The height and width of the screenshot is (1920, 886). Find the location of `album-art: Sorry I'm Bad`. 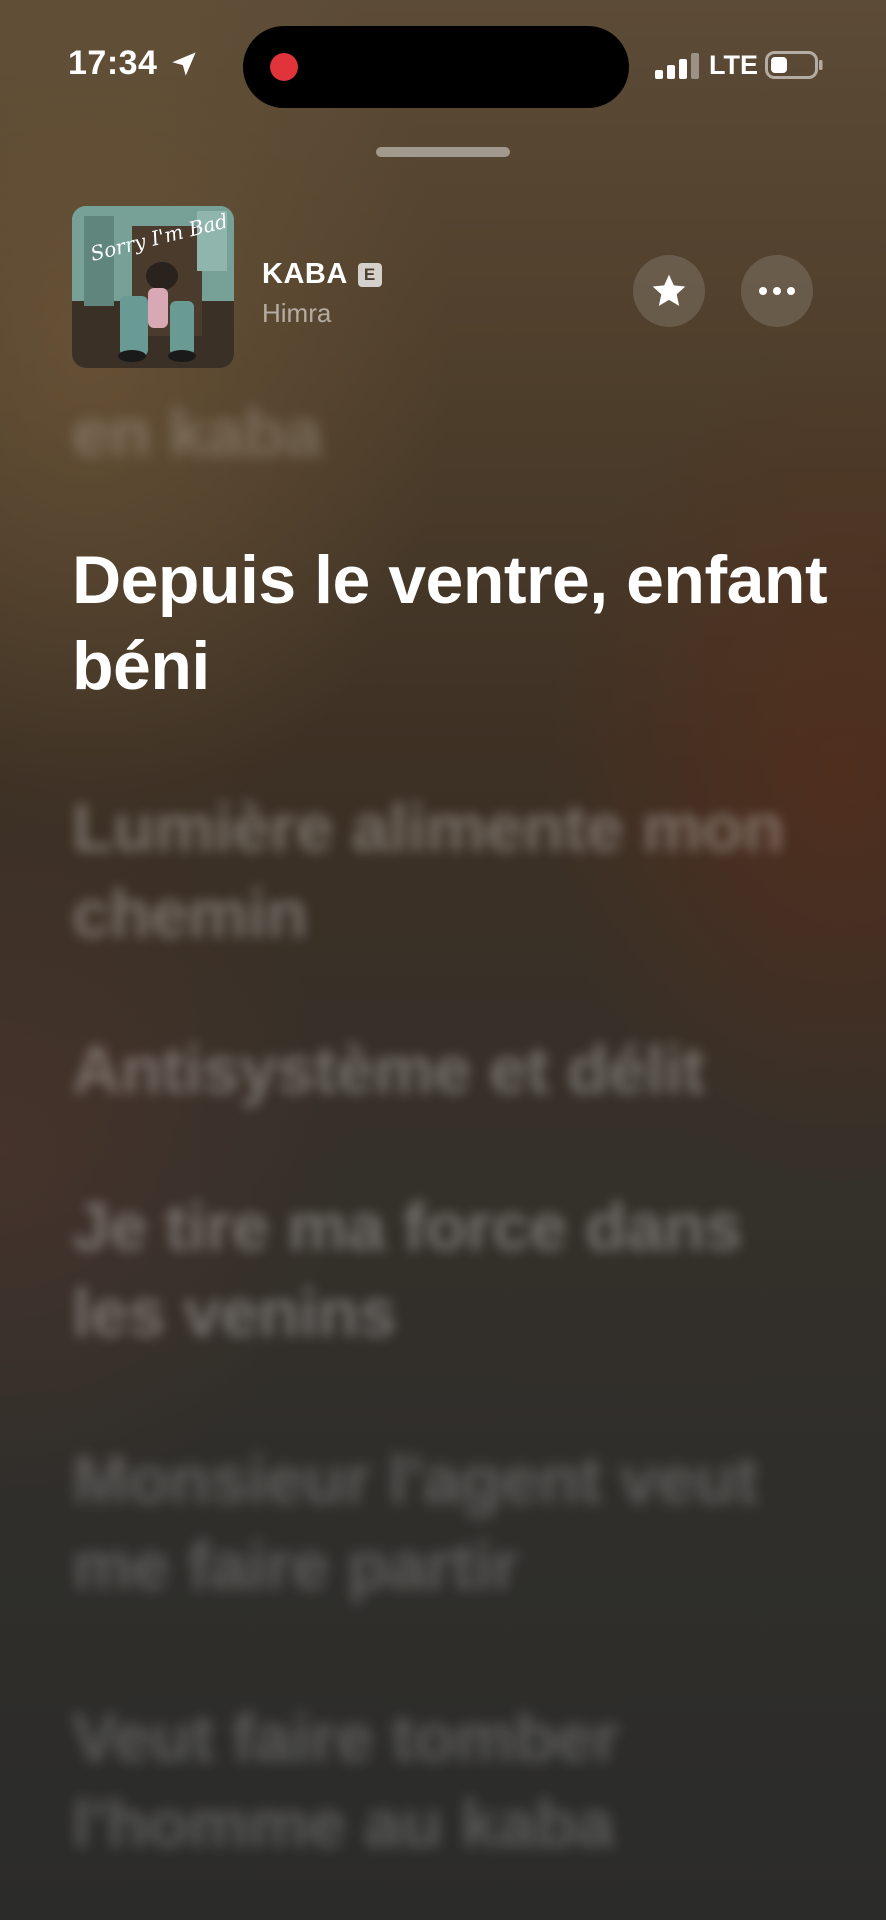

album-art: Sorry I'm Bad is located at coordinates (153, 287).